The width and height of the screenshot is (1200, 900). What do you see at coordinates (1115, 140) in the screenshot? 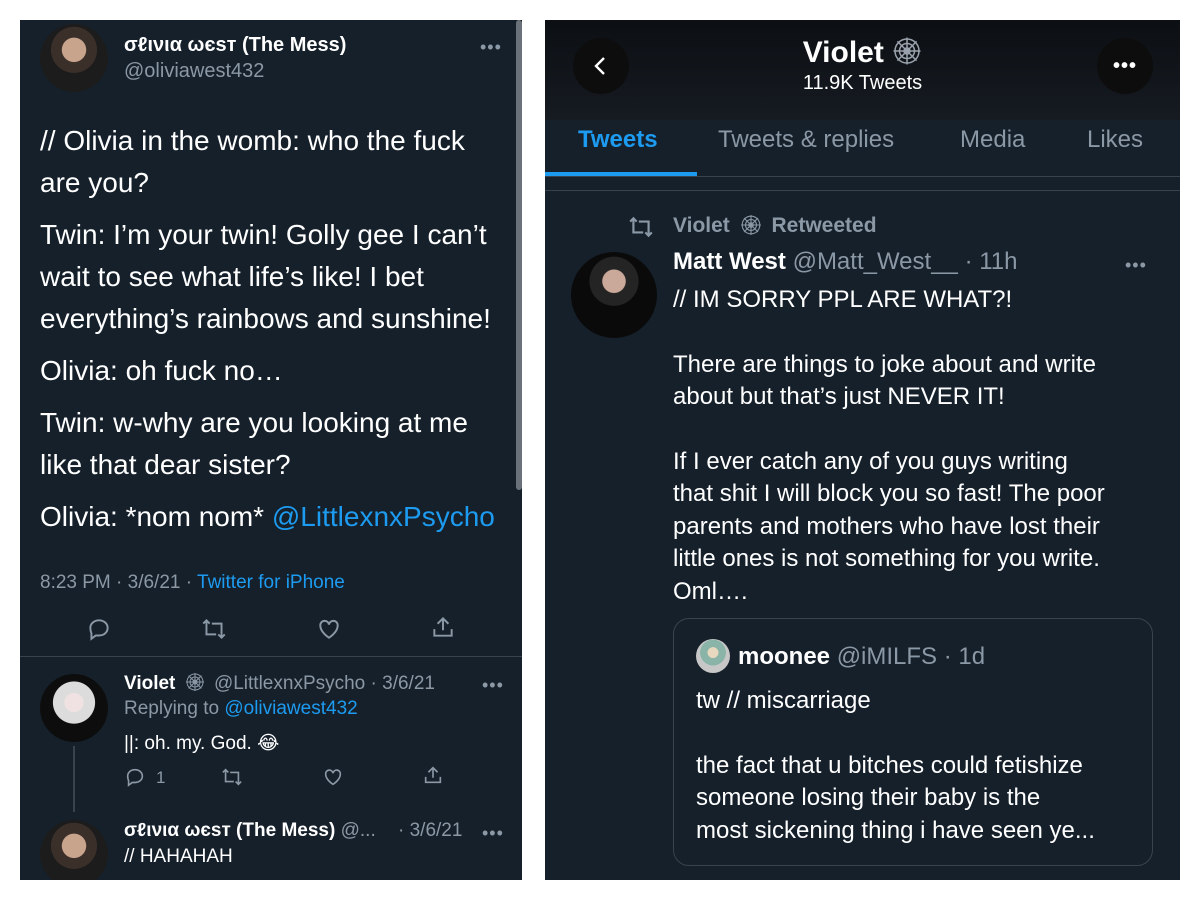
I see `tab-likes: Likes` at bounding box center [1115, 140].